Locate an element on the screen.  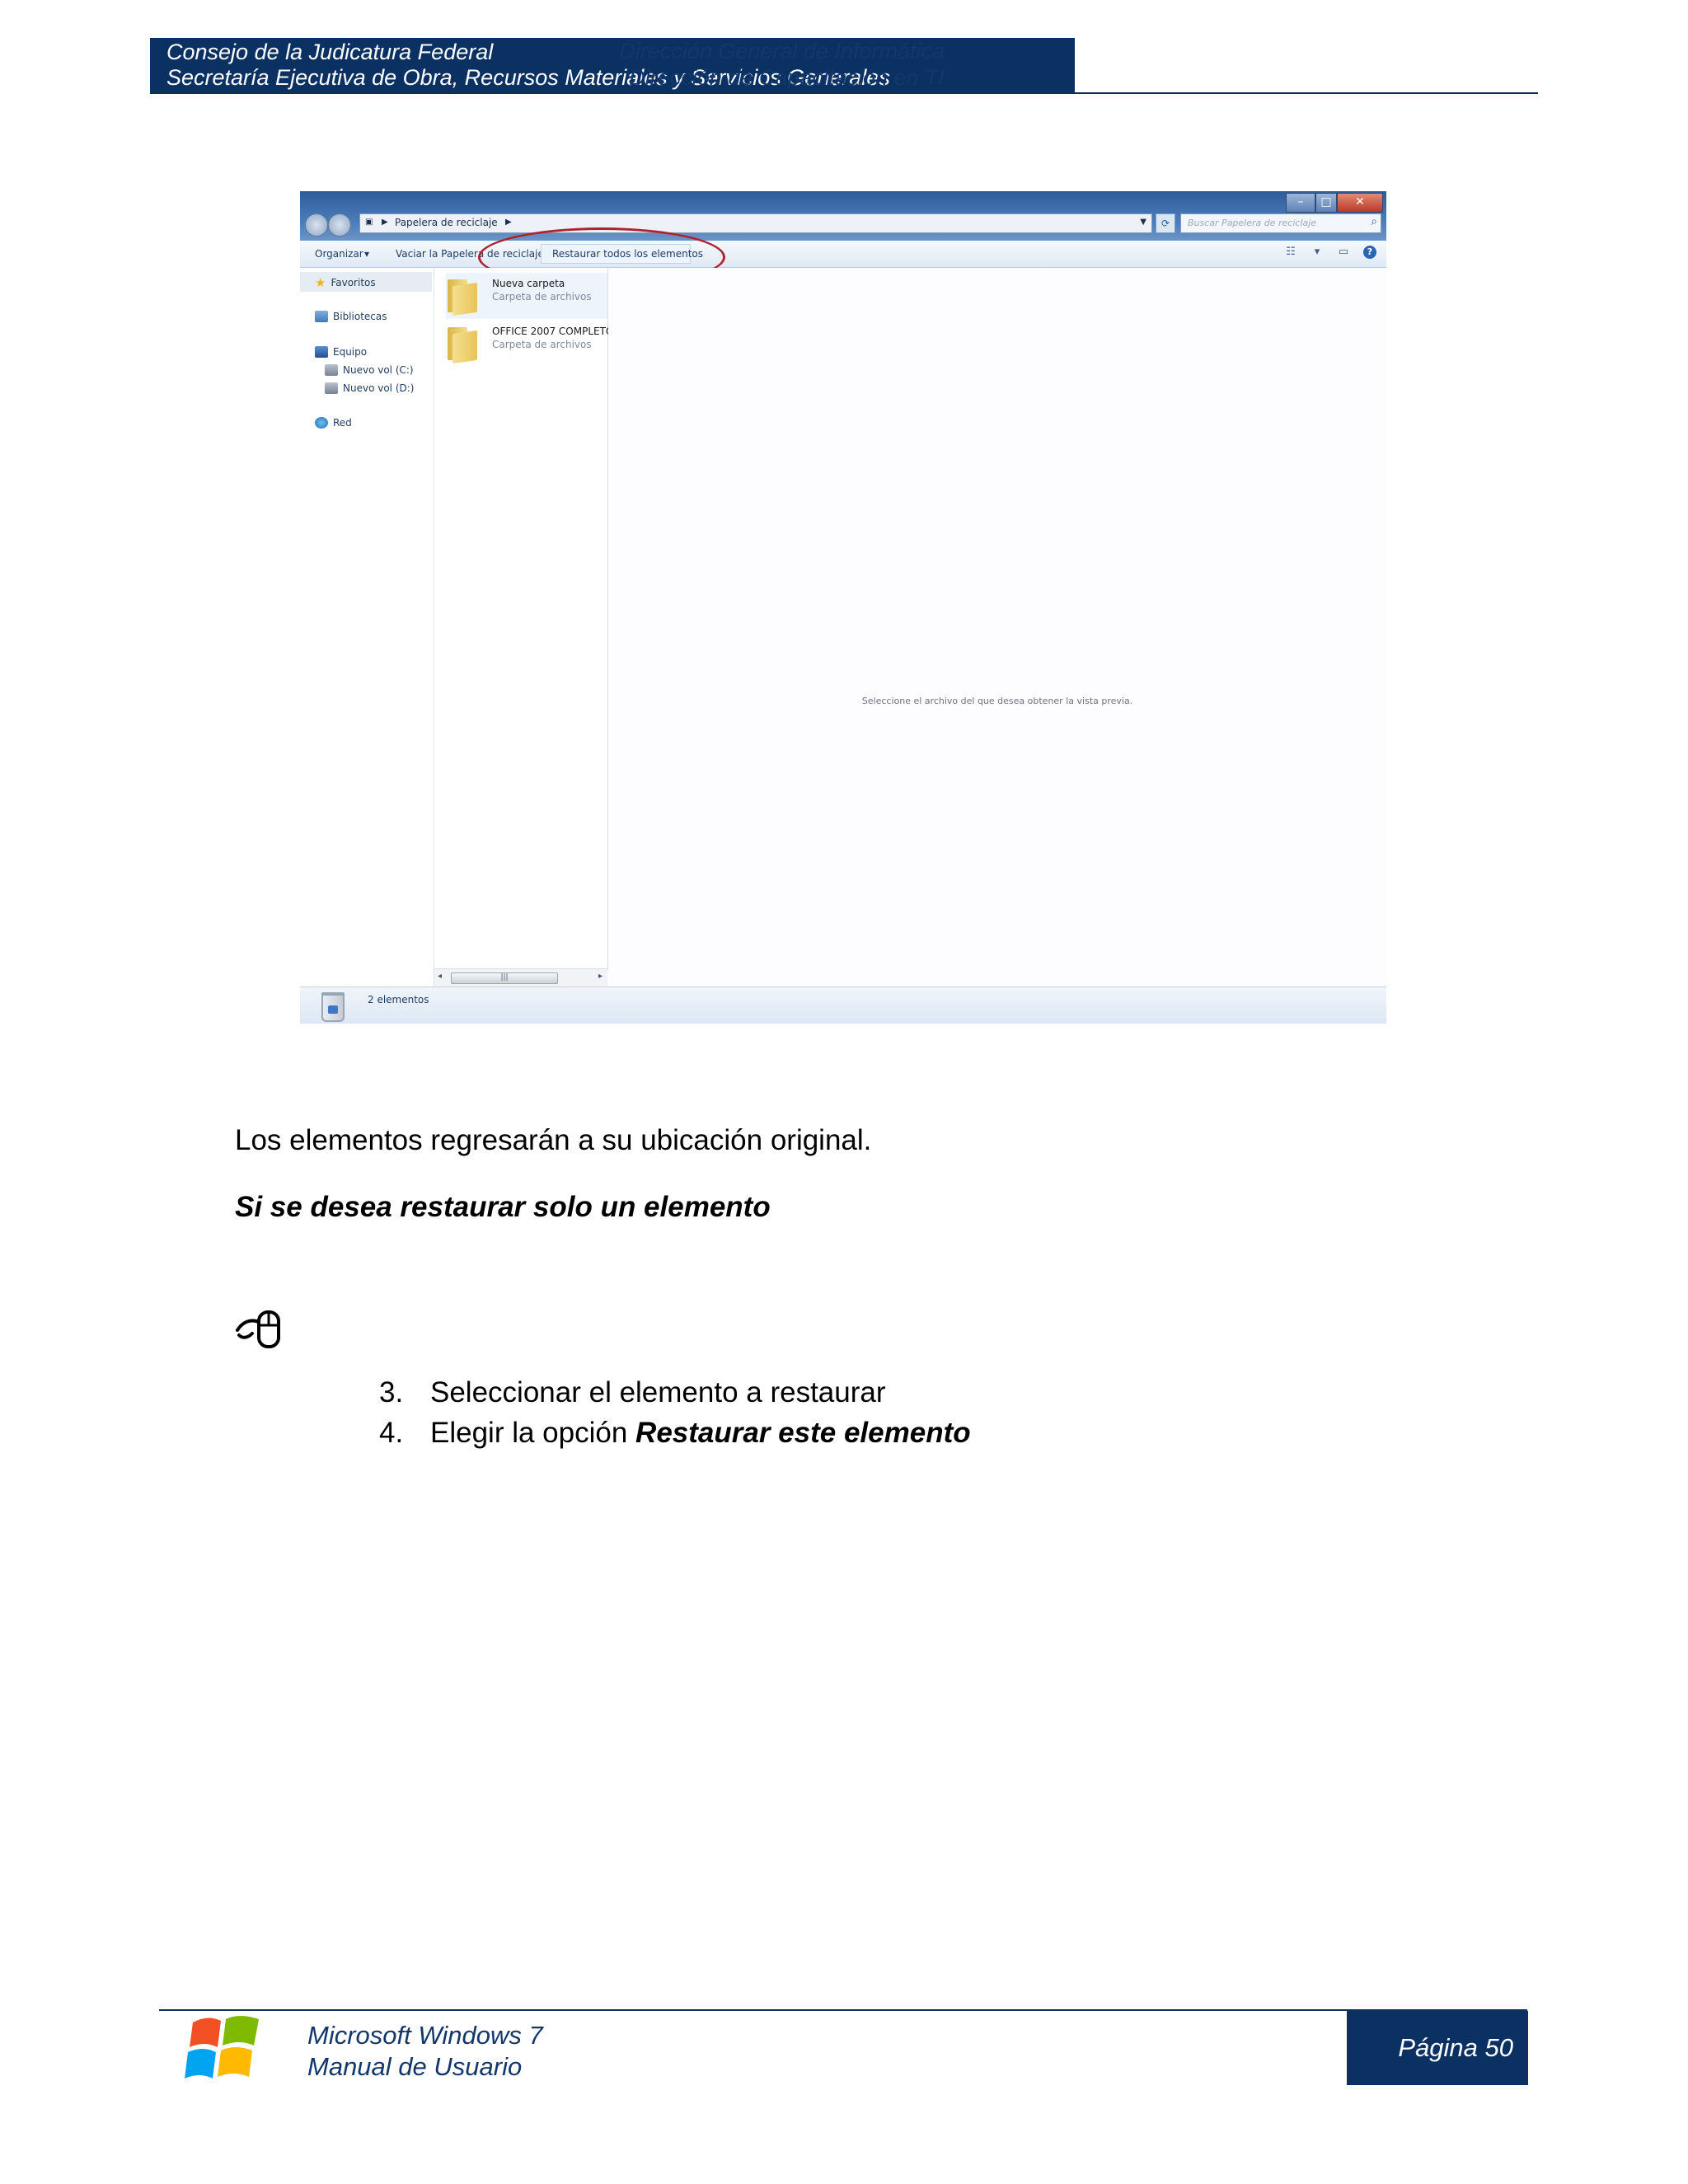
nav-item-drive-d: Nuevo vol (D:) is located at coordinates (369, 388).